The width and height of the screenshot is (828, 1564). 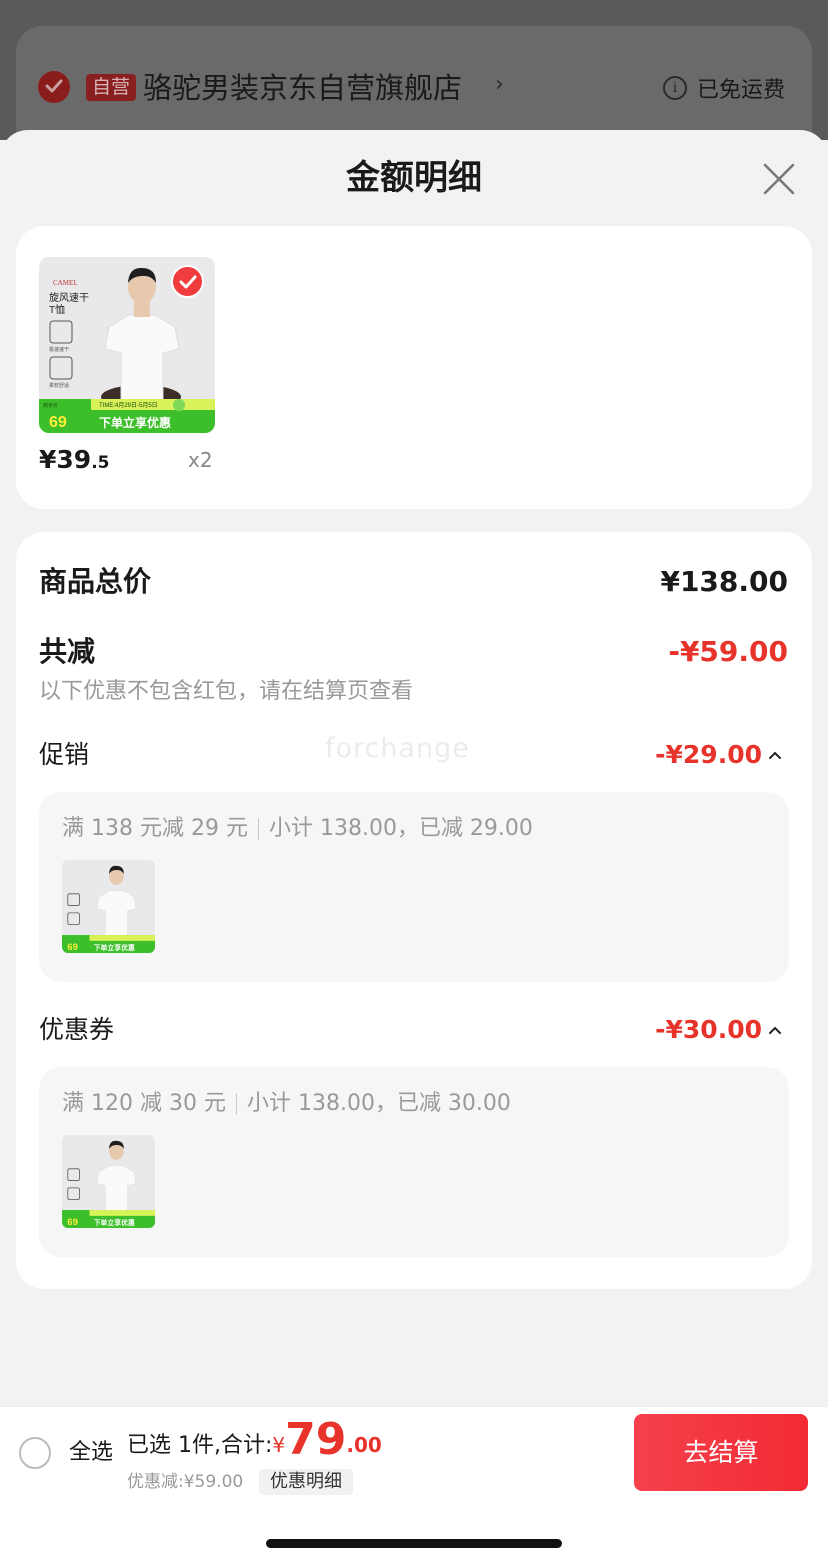 What do you see at coordinates (226, 691) in the screenshot?
I see `discount-note: 以下优惠不包含红包，请在结算页查看` at bounding box center [226, 691].